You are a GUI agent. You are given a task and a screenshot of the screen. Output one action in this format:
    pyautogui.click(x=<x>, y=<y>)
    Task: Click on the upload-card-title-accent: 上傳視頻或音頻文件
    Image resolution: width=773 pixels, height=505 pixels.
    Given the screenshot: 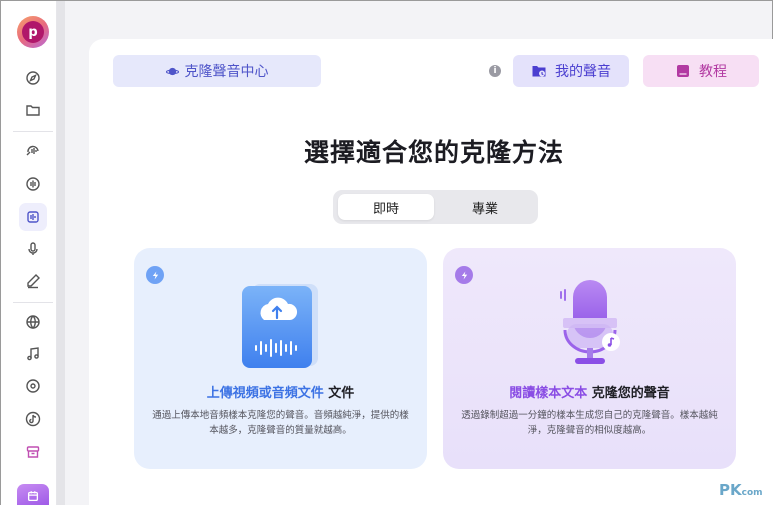 What is the action you would take?
    pyautogui.click(x=265, y=393)
    